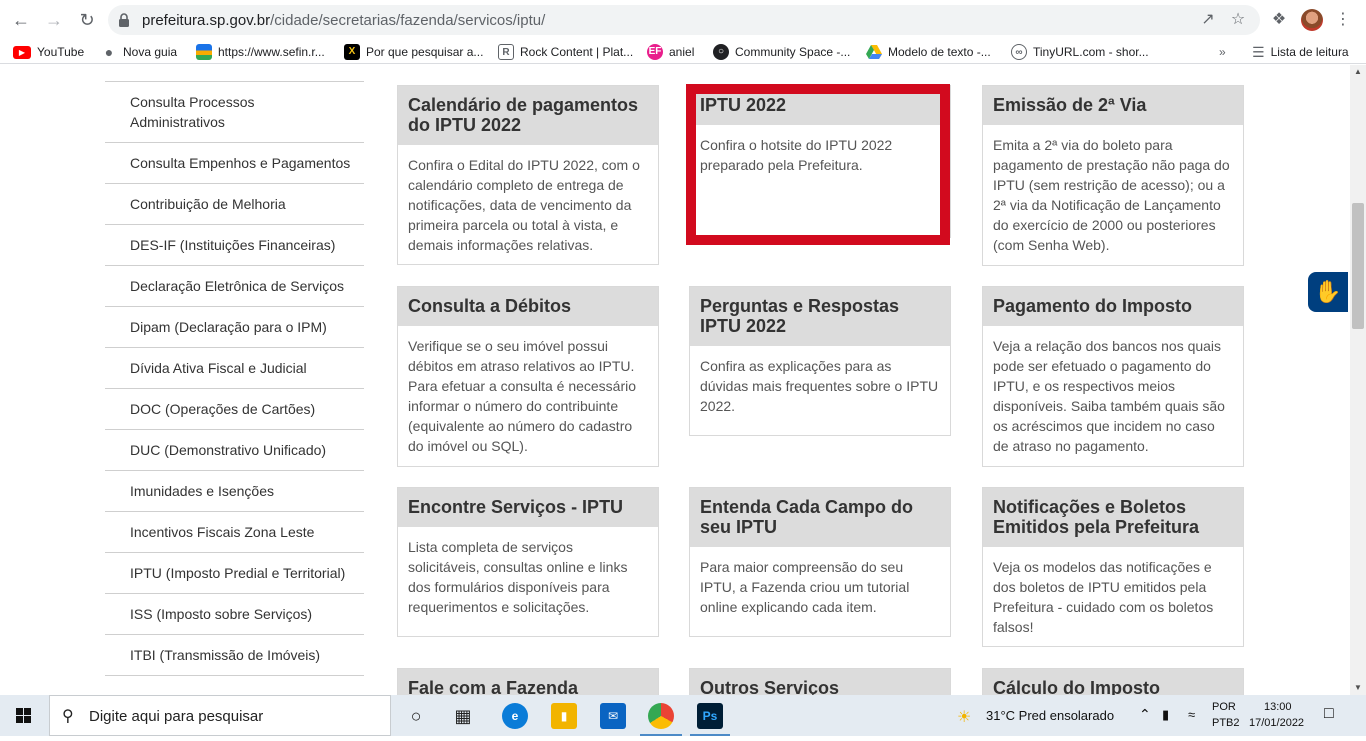 This screenshot has height=741, width=1366. Describe the element at coordinates (22, 52) in the screenshot. I see `youtube-icon: ▶` at that location.